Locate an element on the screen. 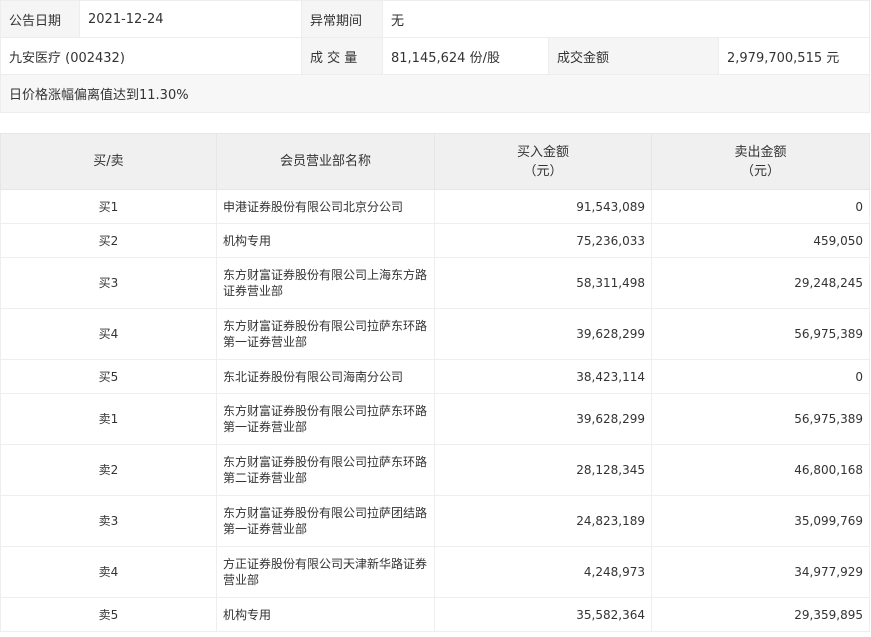 The image size is (871, 637). table-row: 买2 机构专用 75,236,033 459,050 is located at coordinates (435, 240).